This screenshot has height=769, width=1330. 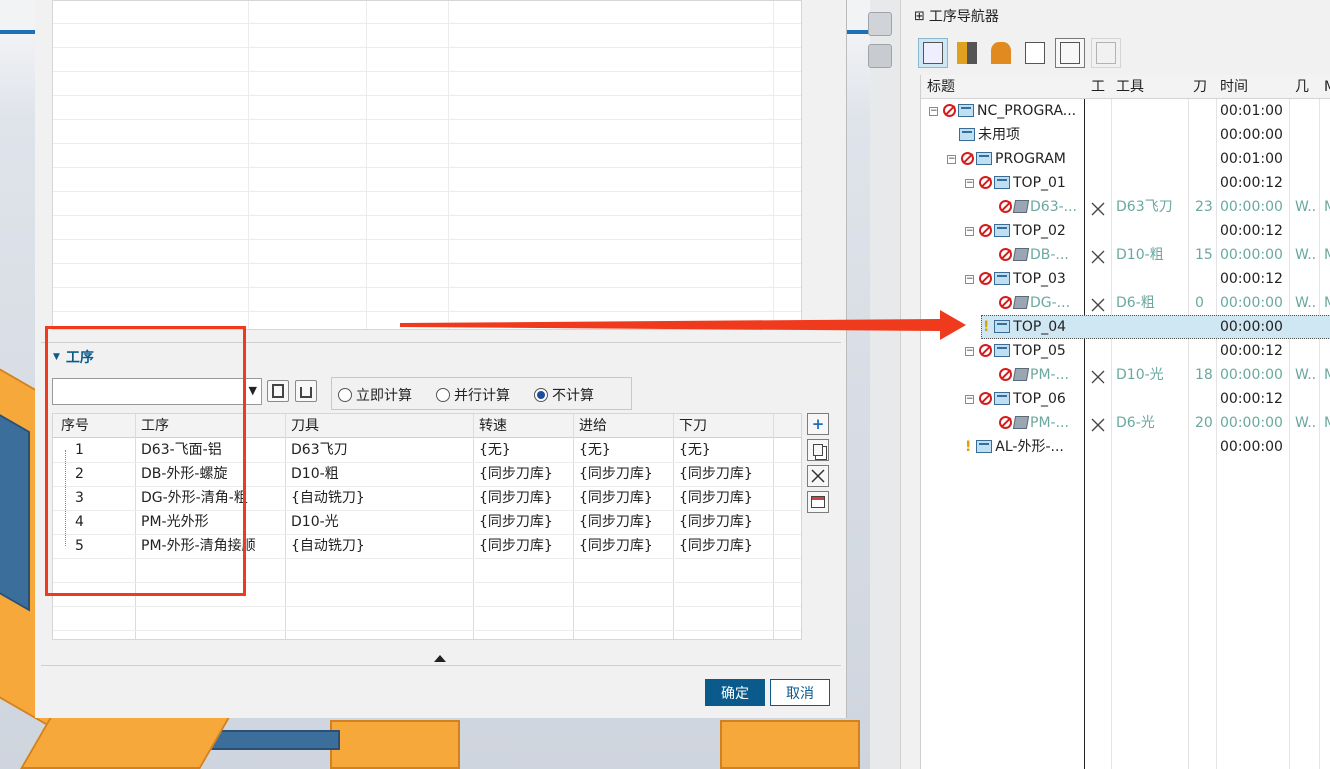 What do you see at coordinates (1030, 231) in the screenshot?
I see `tree-node: TOP_02` at bounding box center [1030, 231].